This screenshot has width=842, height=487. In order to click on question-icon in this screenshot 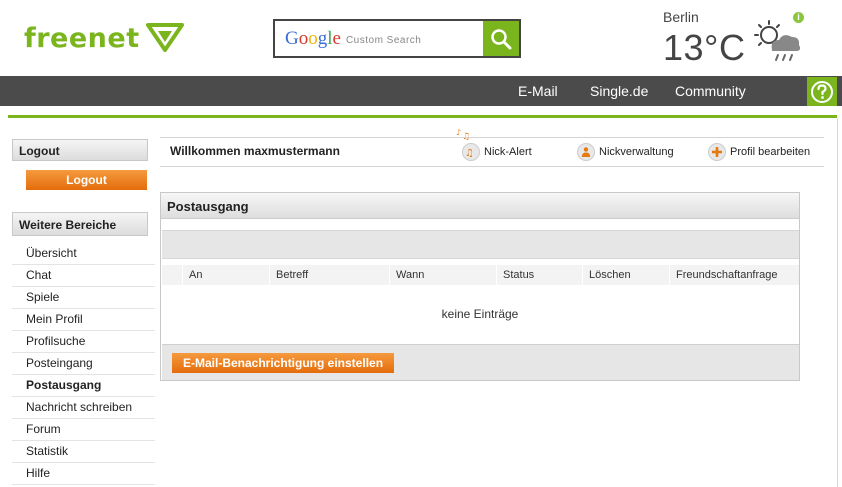, I will do `click(822, 91)`.